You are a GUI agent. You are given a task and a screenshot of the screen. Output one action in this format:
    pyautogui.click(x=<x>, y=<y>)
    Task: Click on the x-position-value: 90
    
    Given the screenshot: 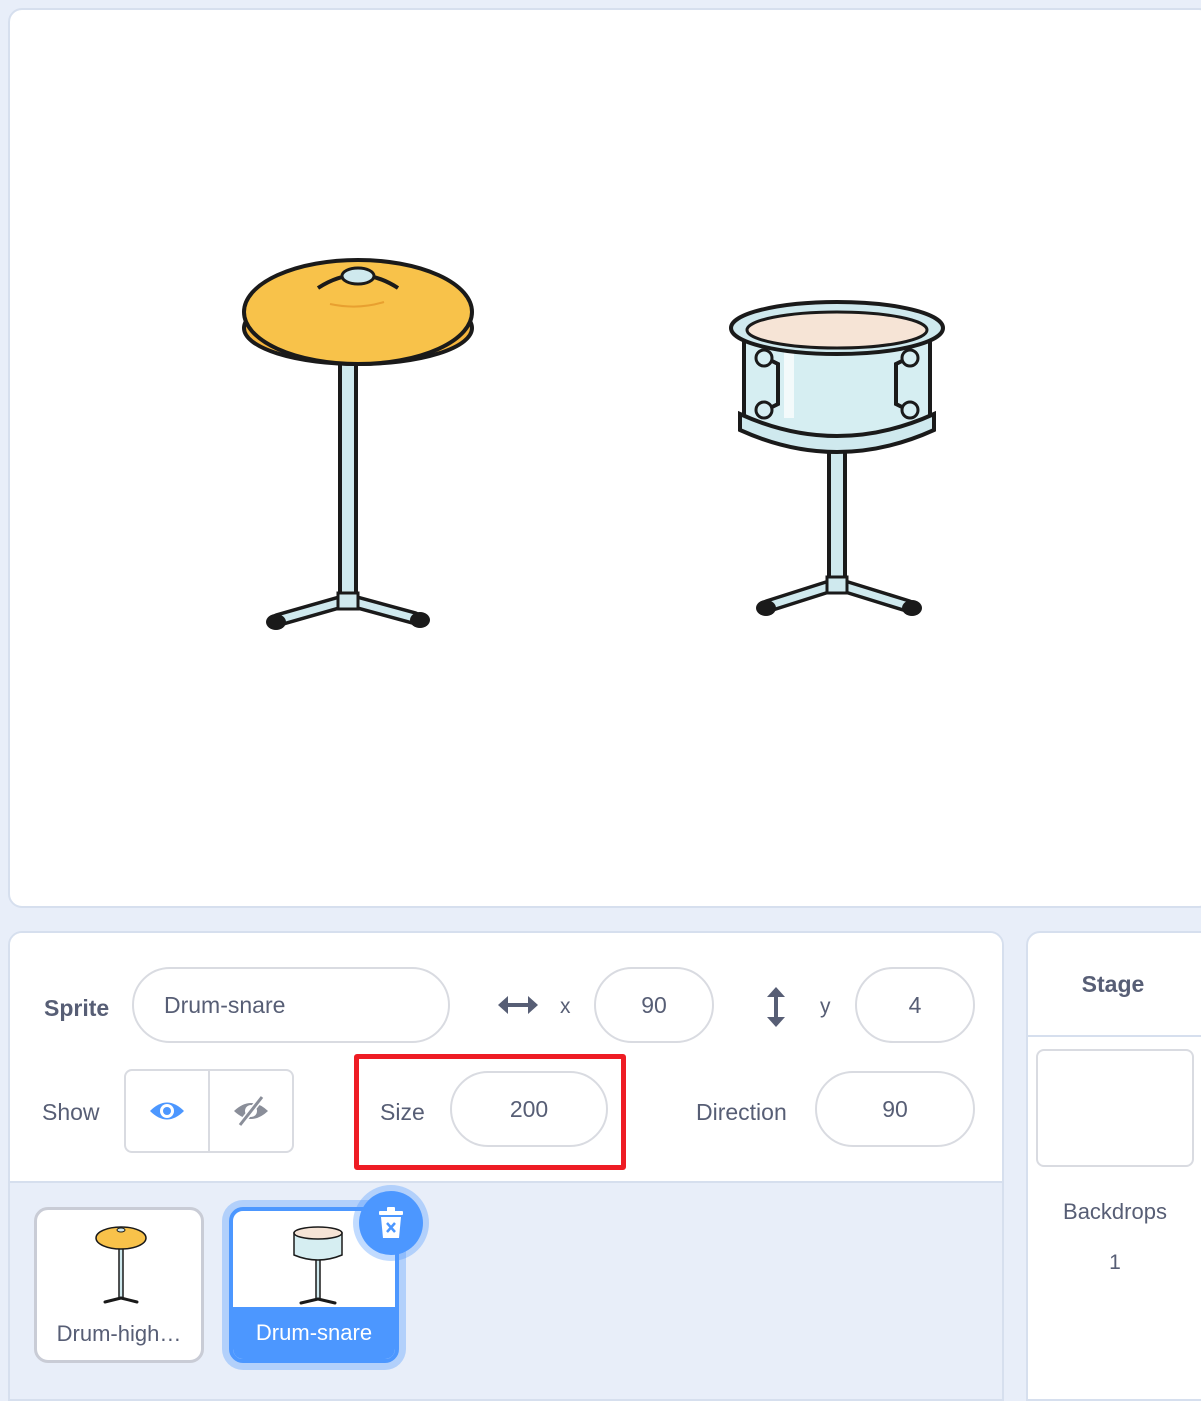 What is the action you would take?
    pyautogui.click(x=654, y=1004)
    